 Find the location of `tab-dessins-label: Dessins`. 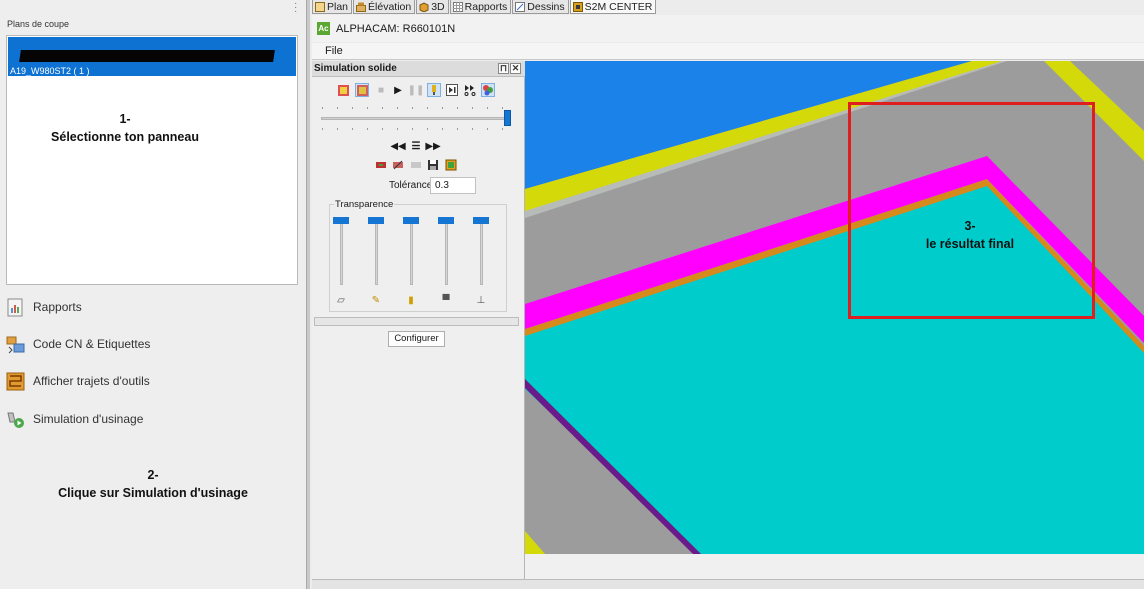

tab-dessins-label: Dessins is located at coordinates (546, 6).